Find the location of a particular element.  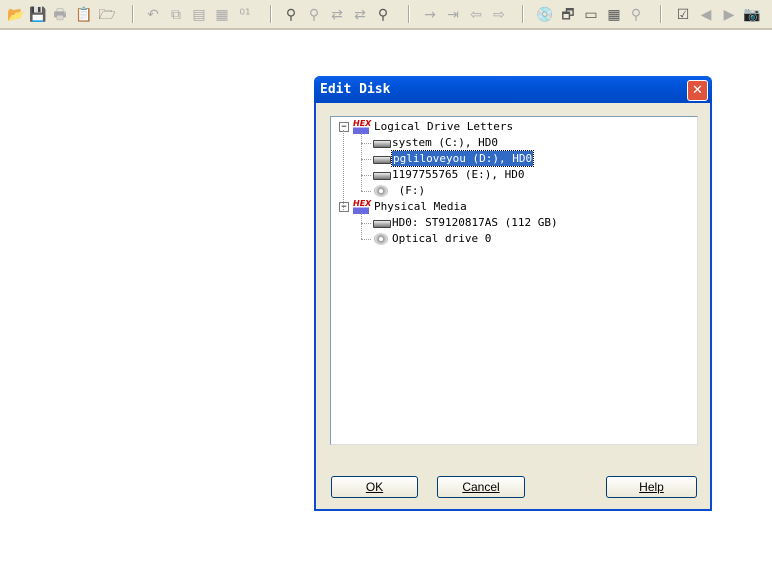

open-folder-multiple-icon: 🗁 is located at coordinates (107, 15).